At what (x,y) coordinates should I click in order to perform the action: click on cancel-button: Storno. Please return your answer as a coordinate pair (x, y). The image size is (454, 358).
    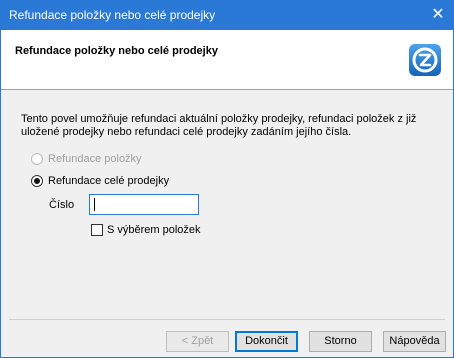
    Looking at the image, I should click on (340, 341).